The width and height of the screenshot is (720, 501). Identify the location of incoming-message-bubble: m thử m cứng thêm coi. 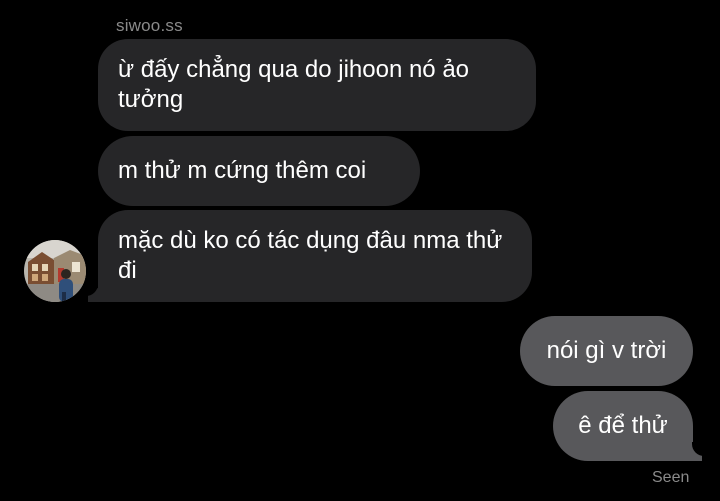
(259, 171).